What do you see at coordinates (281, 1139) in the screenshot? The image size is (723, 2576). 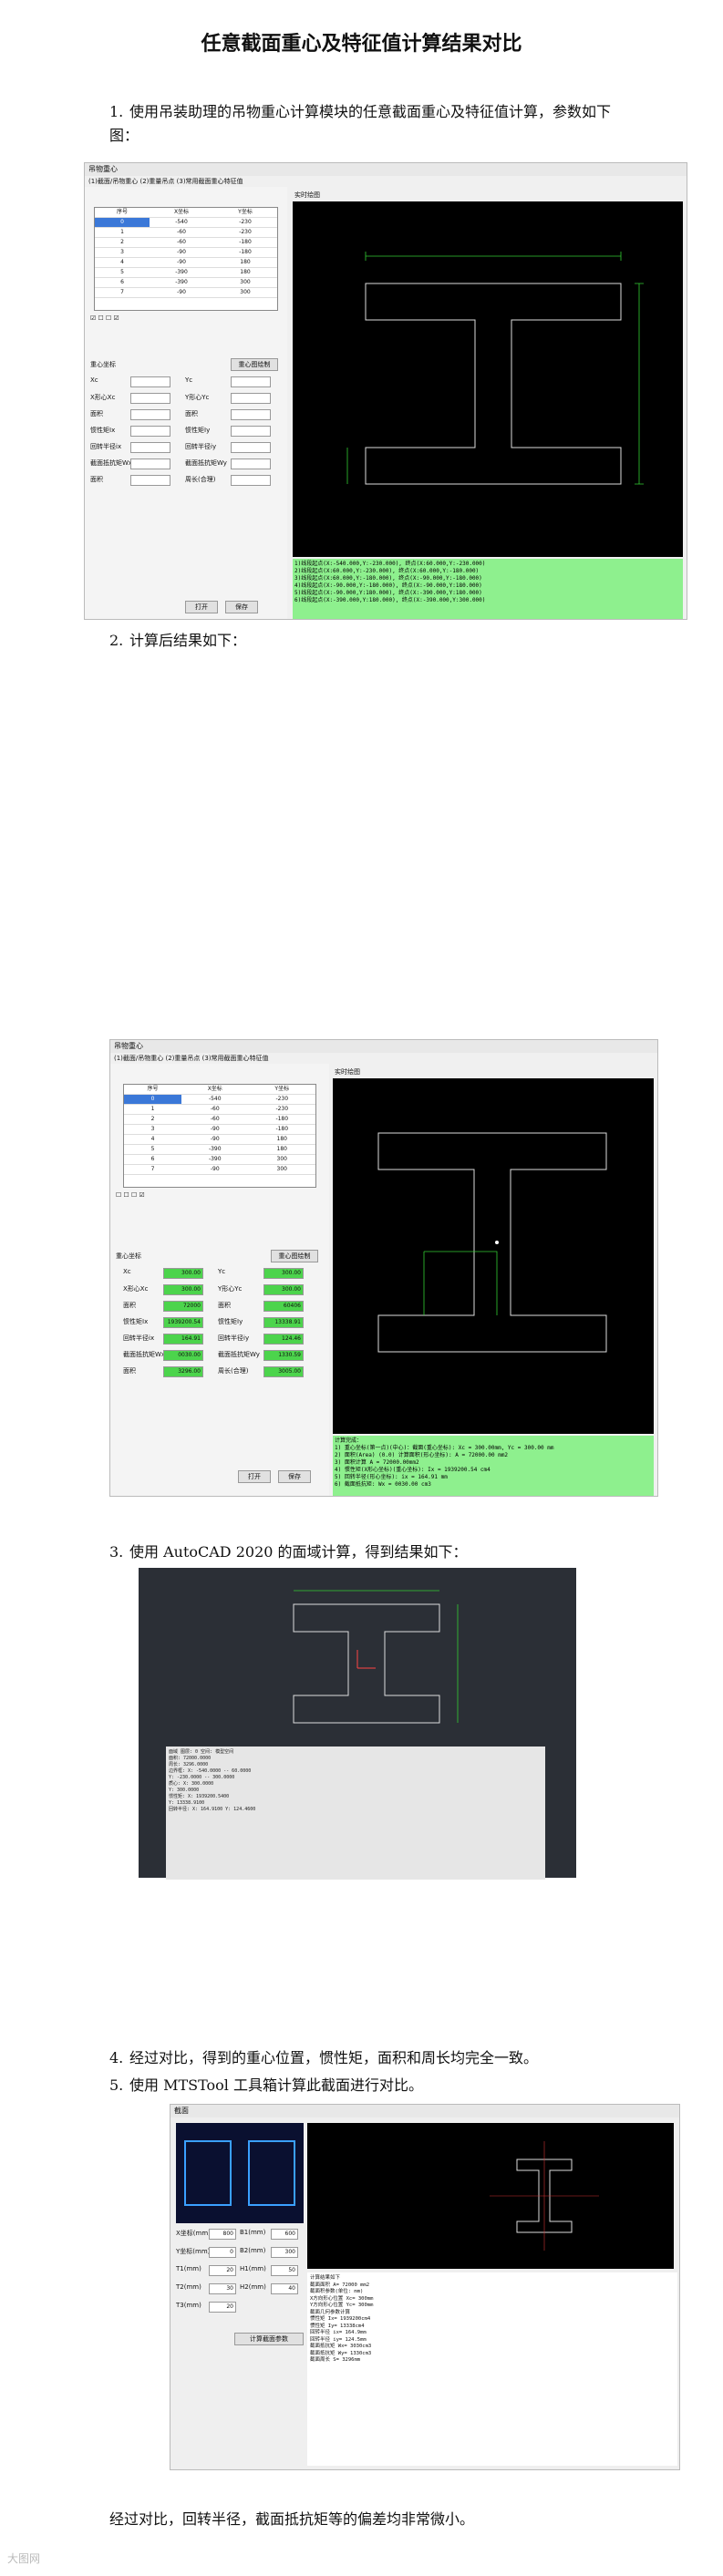 I see `table-cell: 180` at bounding box center [281, 1139].